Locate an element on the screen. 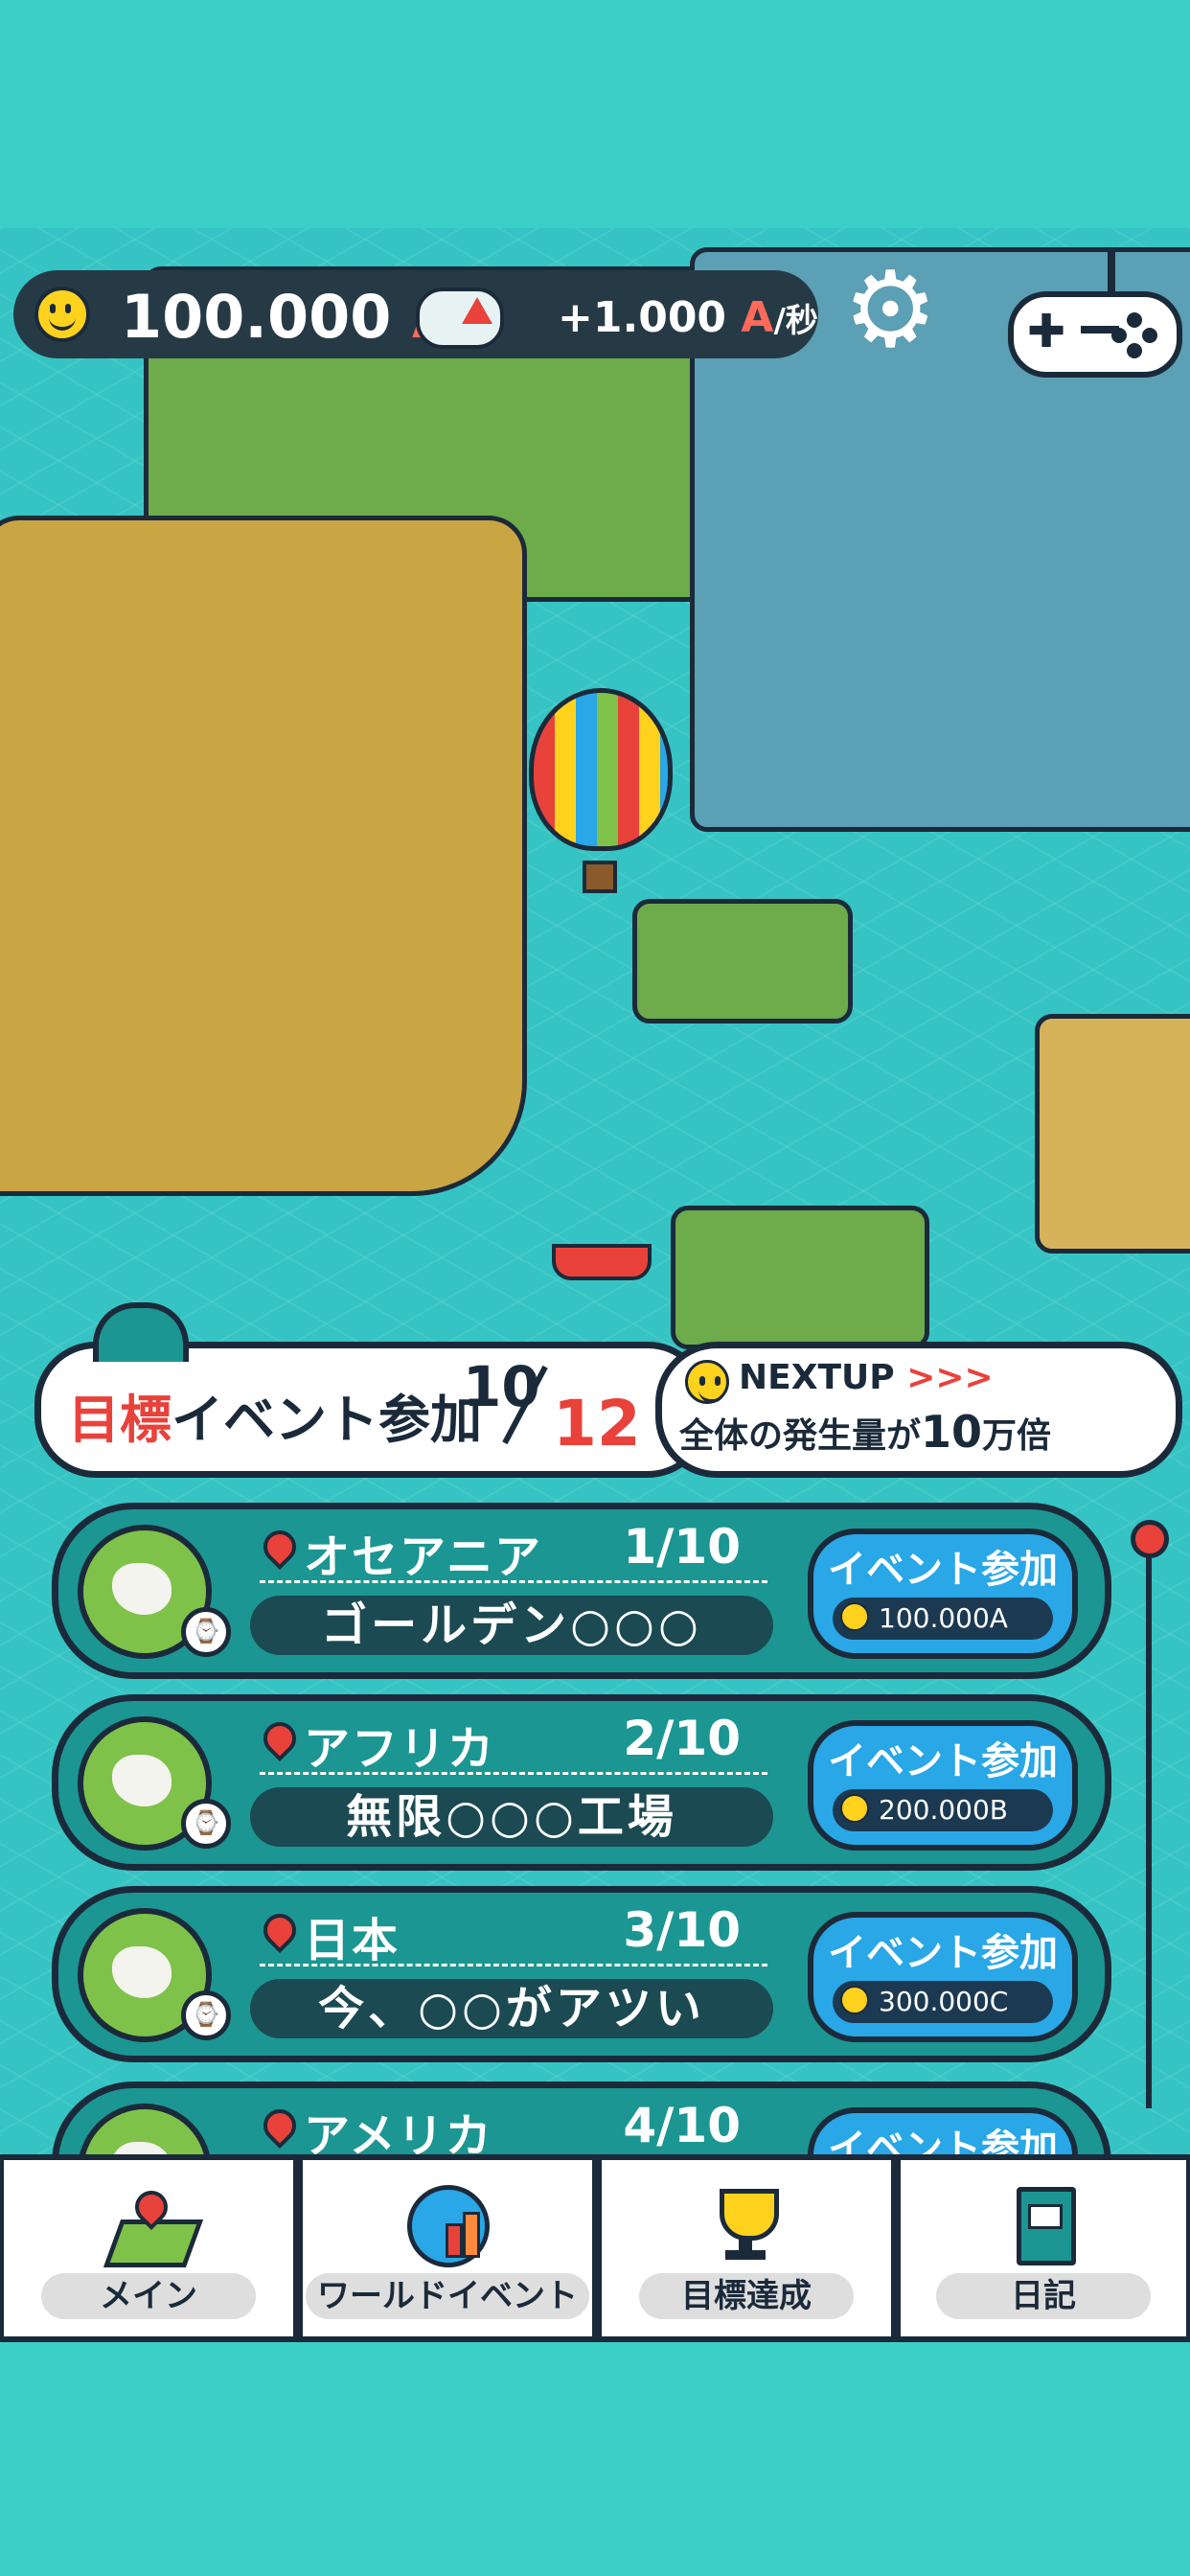 The image size is (1190, 2576). resource-amount: 100.000 A is located at coordinates (284, 317).